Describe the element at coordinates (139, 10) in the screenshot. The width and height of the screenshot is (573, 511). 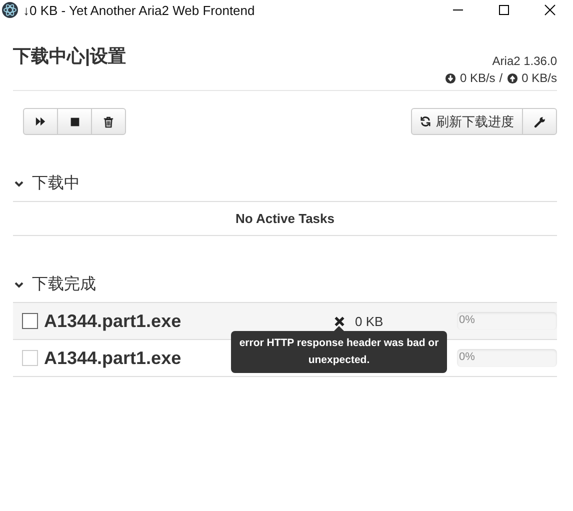
I see `window-title: ↓0 KB - Yet Another Aria2 Web Frontend` at that location.